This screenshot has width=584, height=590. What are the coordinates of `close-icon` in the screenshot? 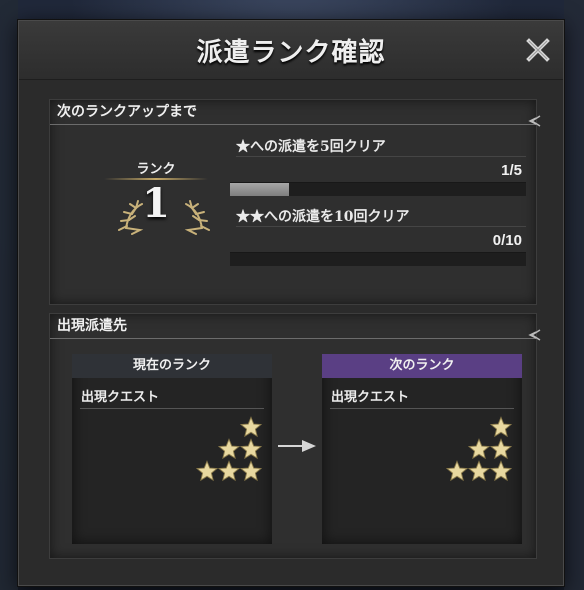 It's located at (538, 50).